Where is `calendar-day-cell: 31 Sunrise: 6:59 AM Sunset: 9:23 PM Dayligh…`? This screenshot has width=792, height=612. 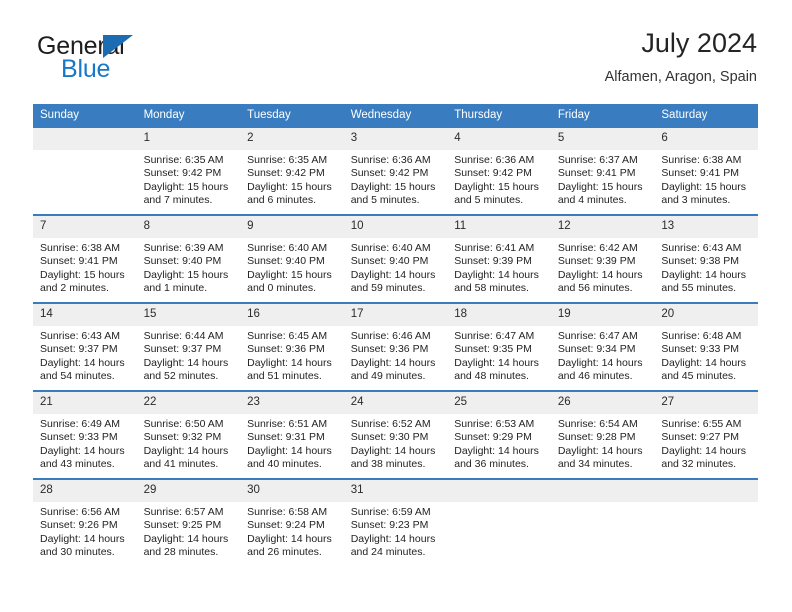 calendar-day-cell: 31 Sunrise: 6:59 AM Sunset: 9:23 PM Dayligh… is located at coordinates (395, 522).